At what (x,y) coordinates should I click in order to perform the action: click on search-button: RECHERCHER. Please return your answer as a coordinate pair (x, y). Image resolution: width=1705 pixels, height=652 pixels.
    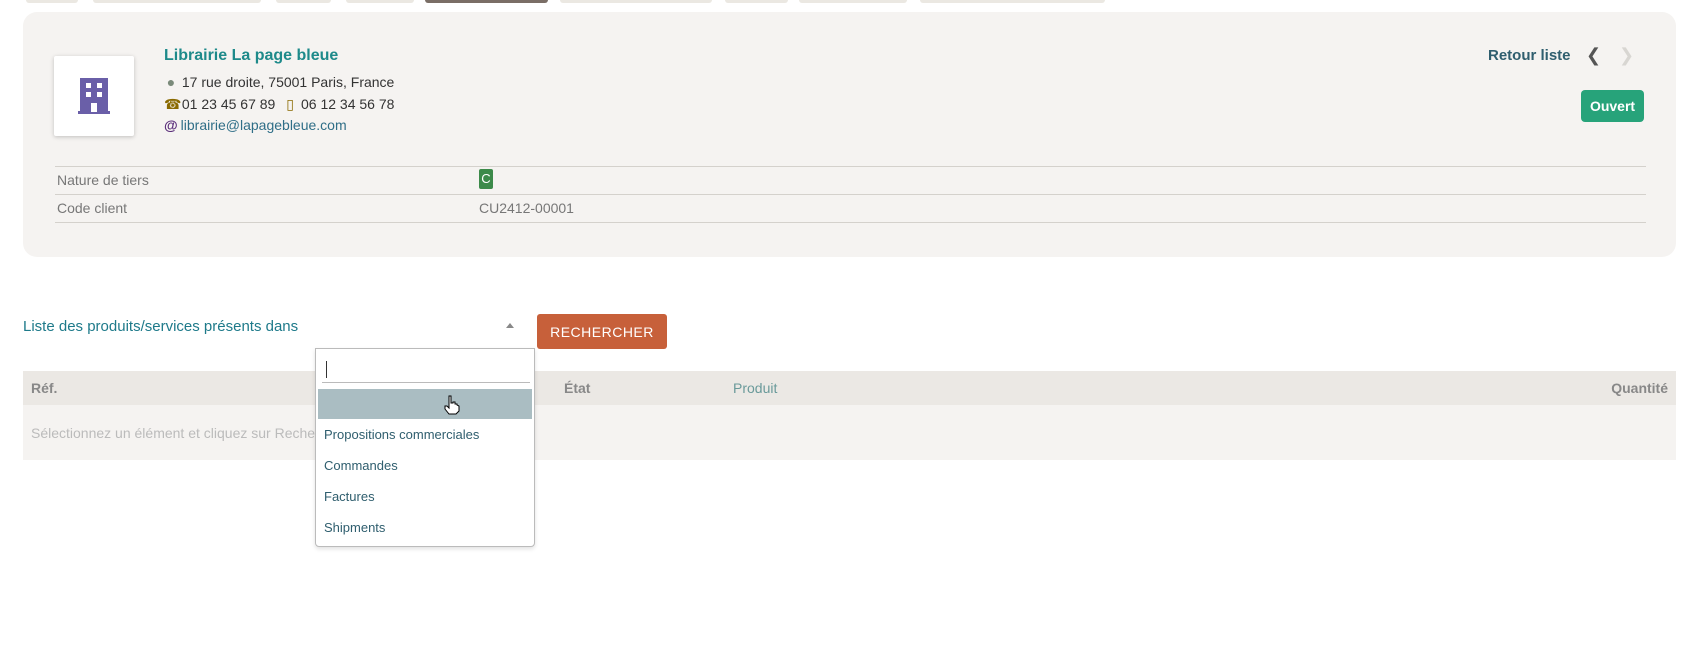
    Looking at the image, I should click on (602, 331).